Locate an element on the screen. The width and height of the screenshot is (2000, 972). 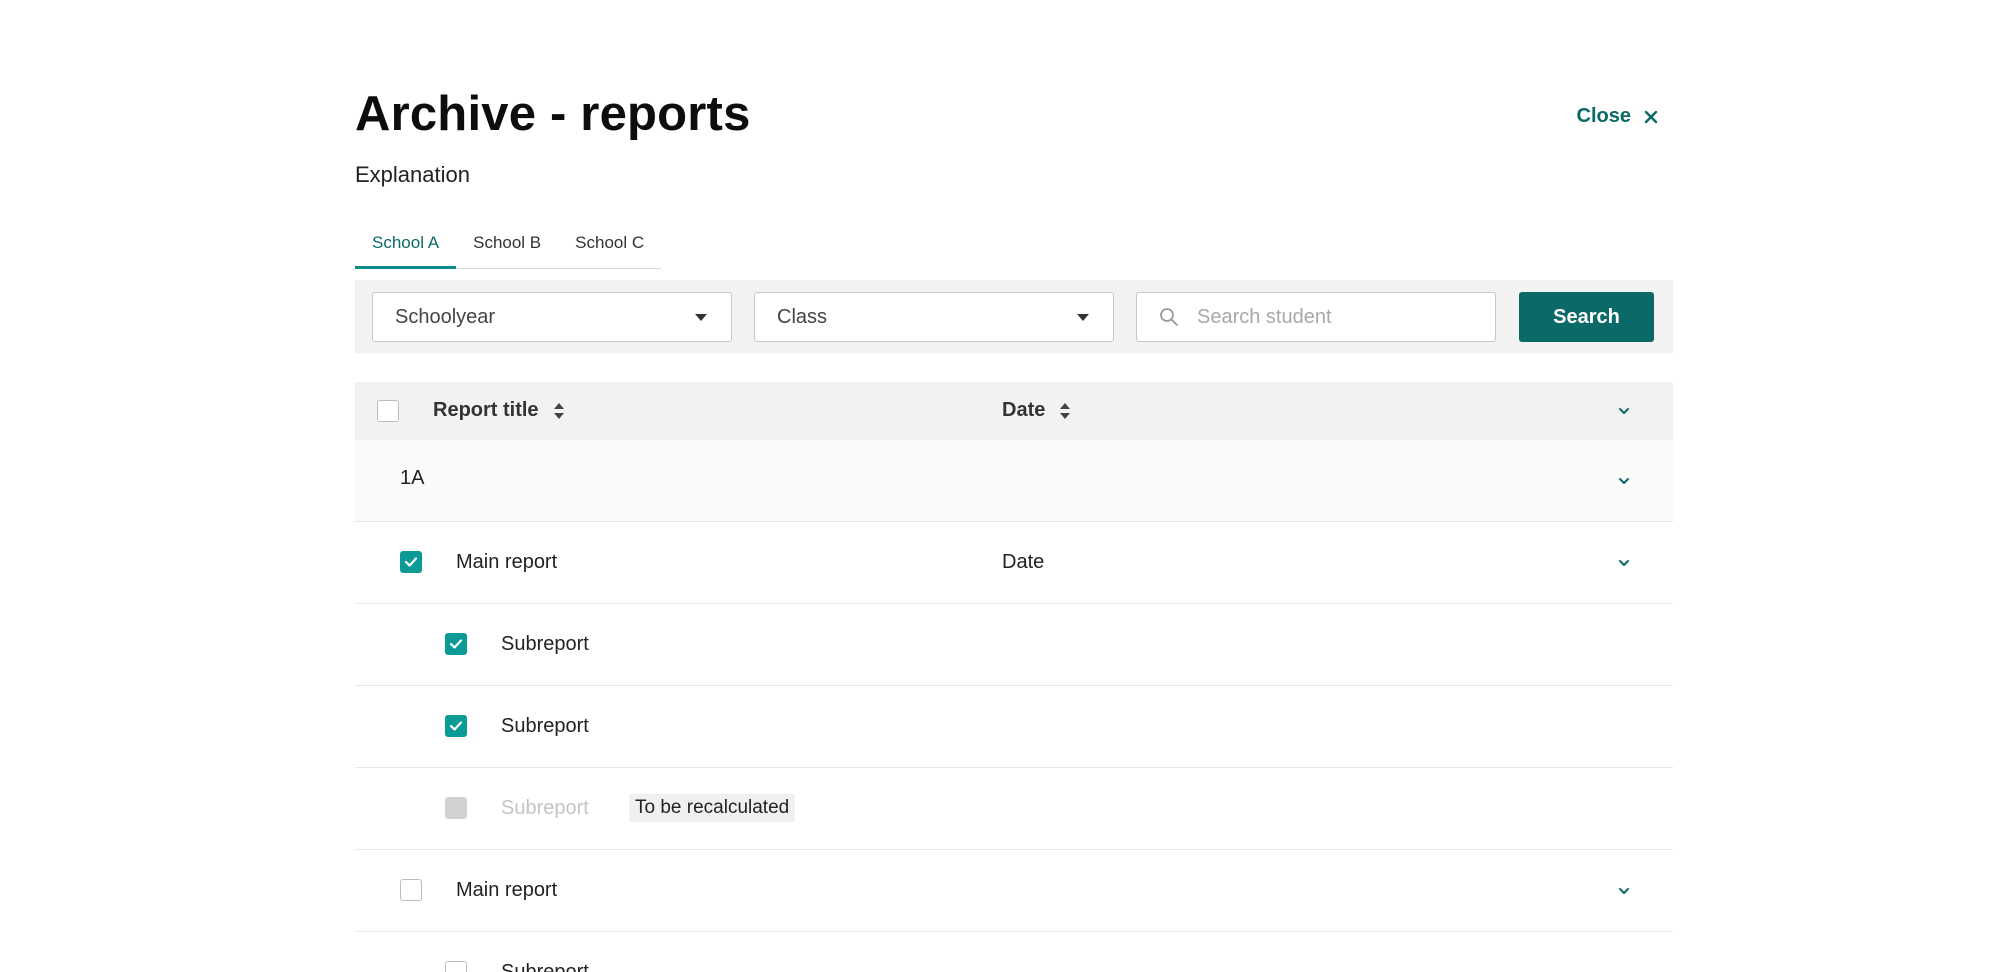
group-row-1a: 1A is located at coordinates (1014, 481).